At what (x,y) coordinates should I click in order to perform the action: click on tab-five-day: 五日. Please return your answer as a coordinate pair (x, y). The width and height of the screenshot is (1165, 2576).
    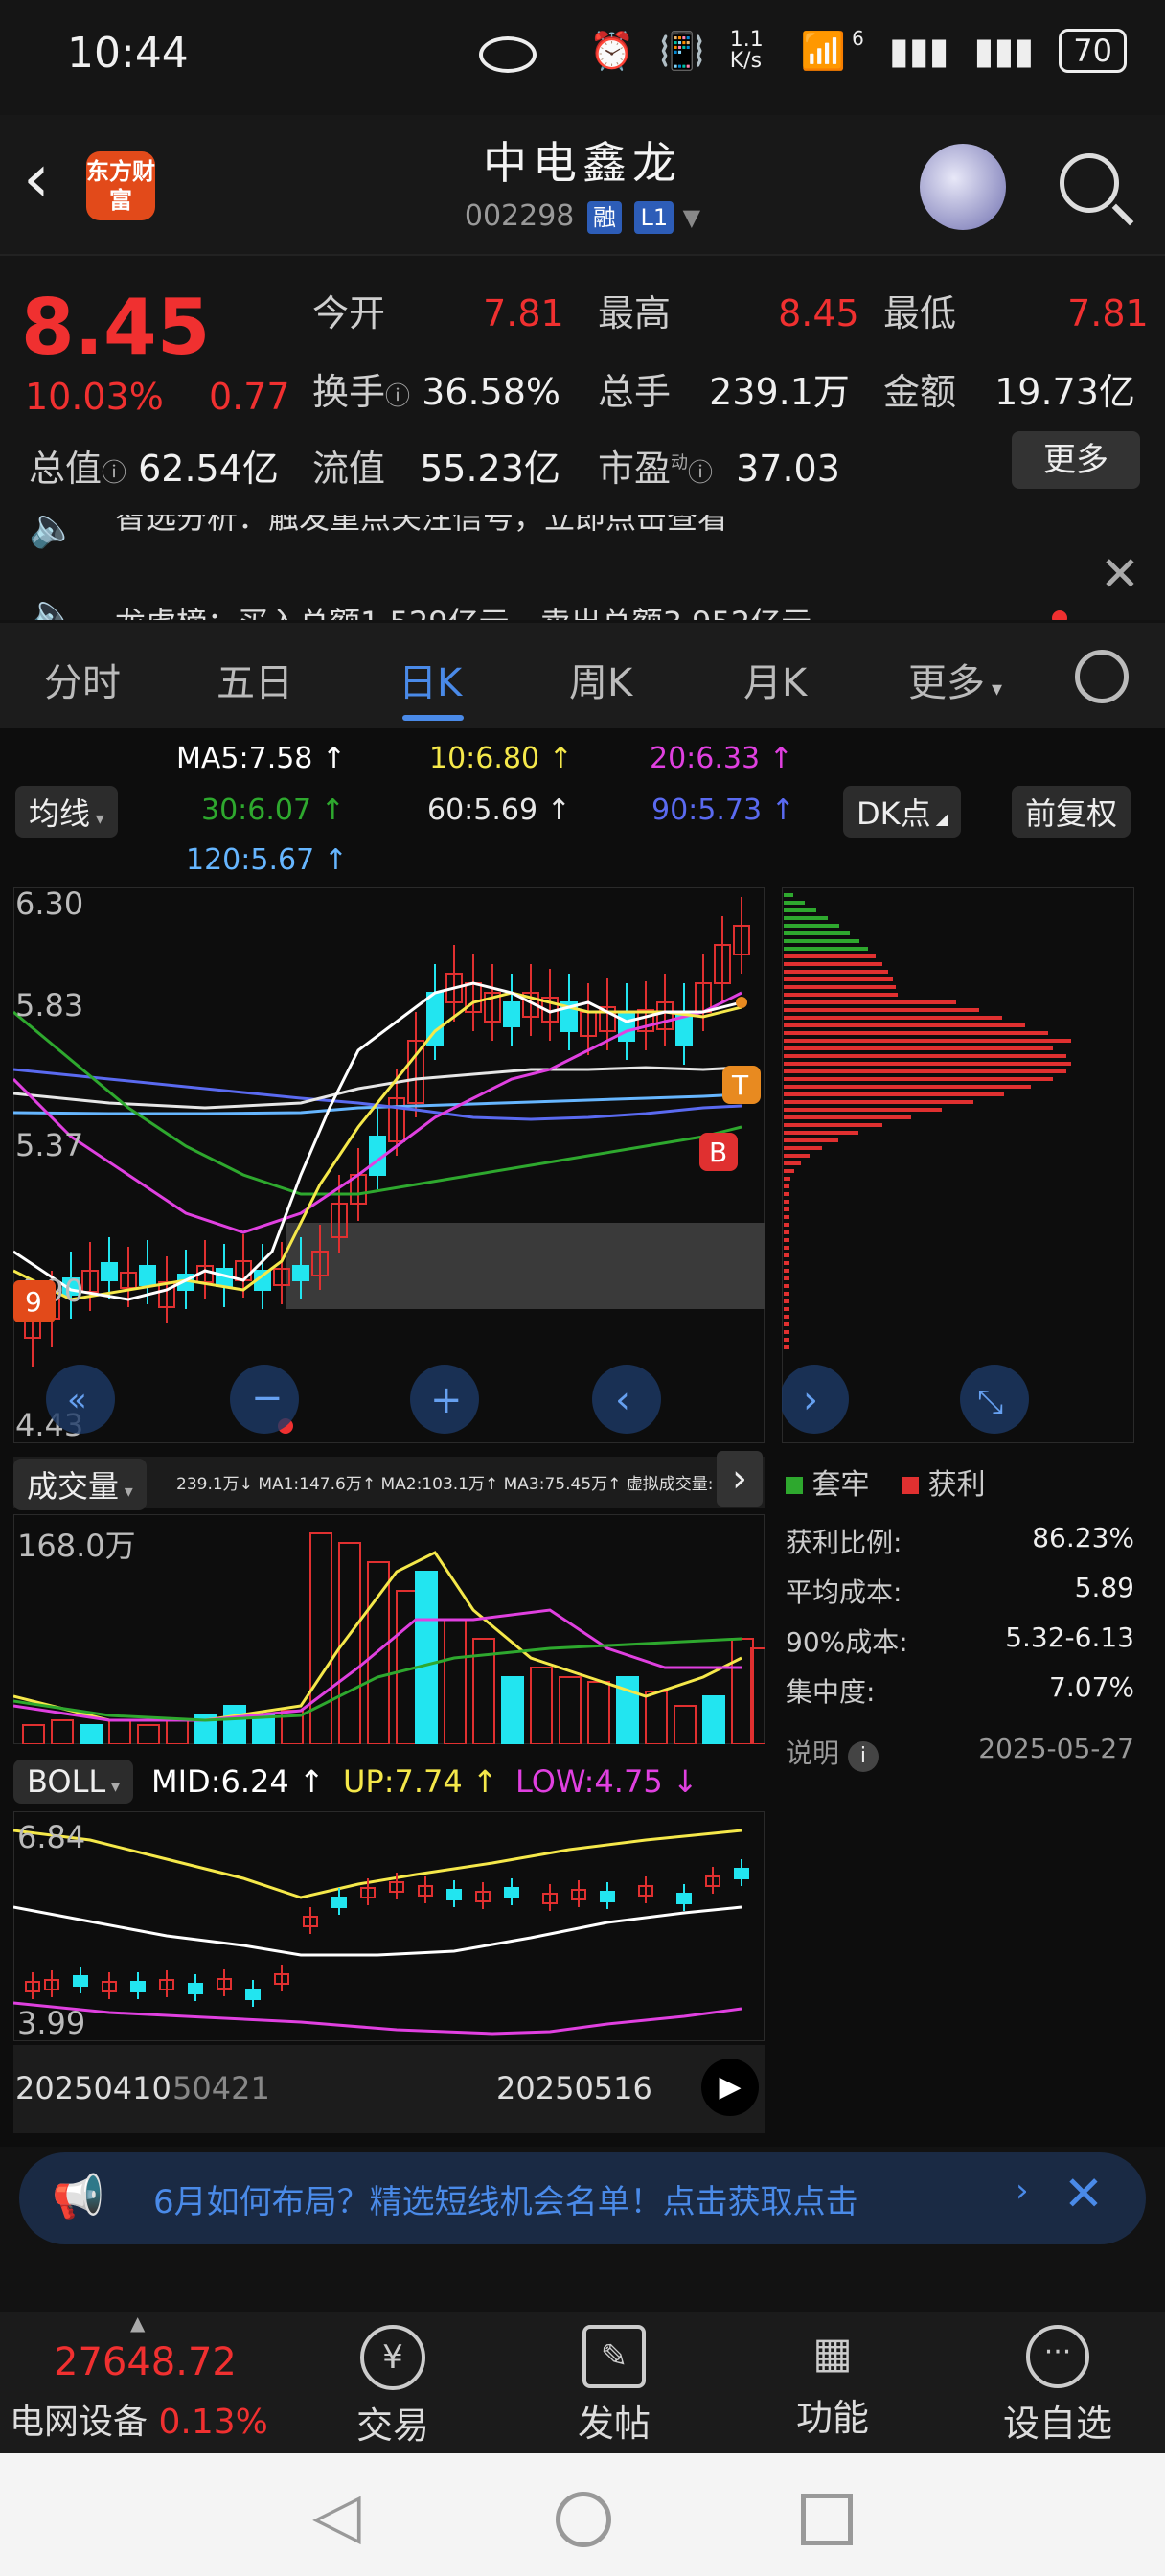
    Looking at the image, I should click on (255, 679).